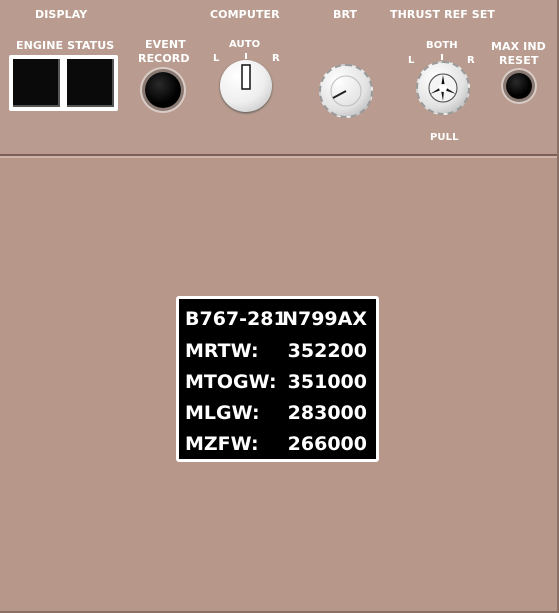  I want to click on engine-status-screen-right, so click(90, 83).